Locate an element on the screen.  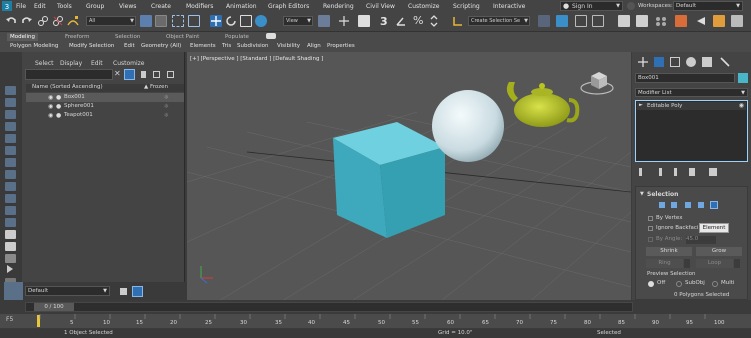
selection-filter-select: All ▼ is located at coordinates (111, 21).